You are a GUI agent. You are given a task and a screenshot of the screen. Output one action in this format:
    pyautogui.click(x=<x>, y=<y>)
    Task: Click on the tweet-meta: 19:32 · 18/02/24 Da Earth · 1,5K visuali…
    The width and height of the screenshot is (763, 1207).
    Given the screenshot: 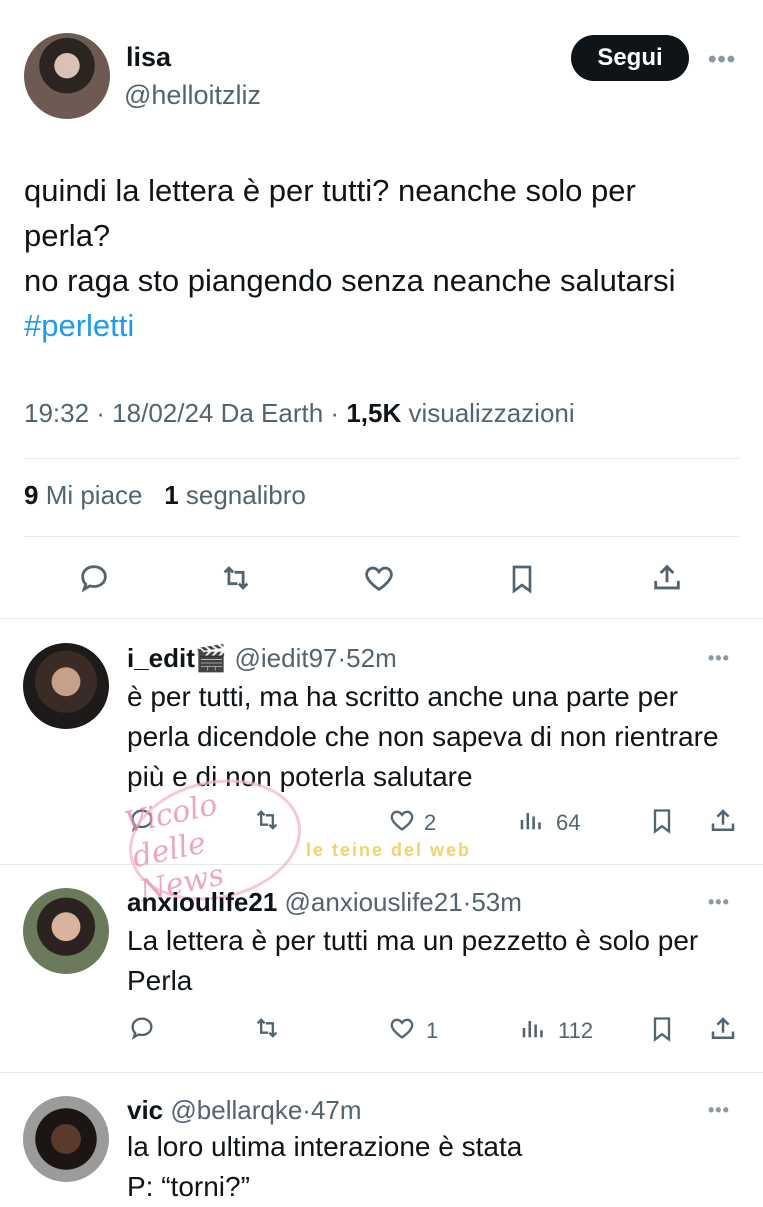 What is the action you would take?
    pyautogui.click(x=299, y=413)
    